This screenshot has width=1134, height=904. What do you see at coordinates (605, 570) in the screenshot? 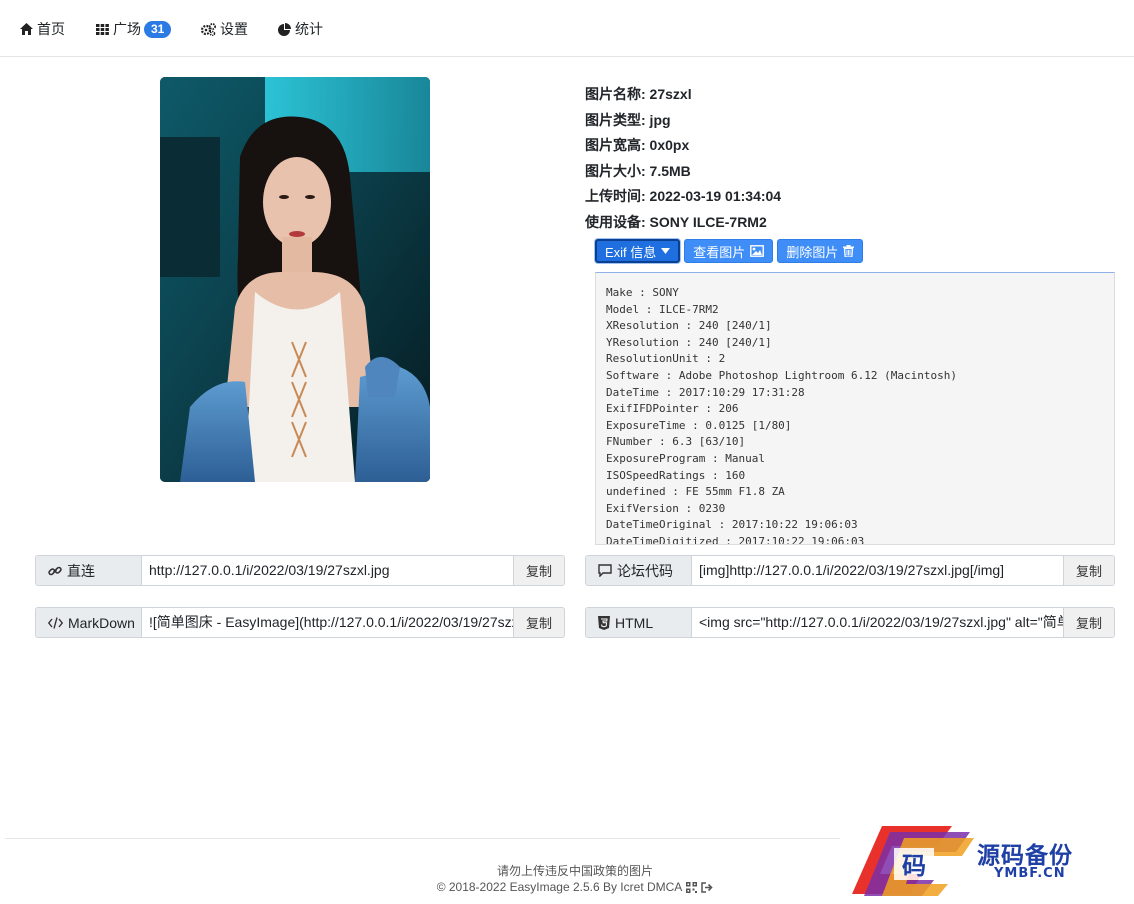
I see `comment-icon` at bounding box center [605, 570].